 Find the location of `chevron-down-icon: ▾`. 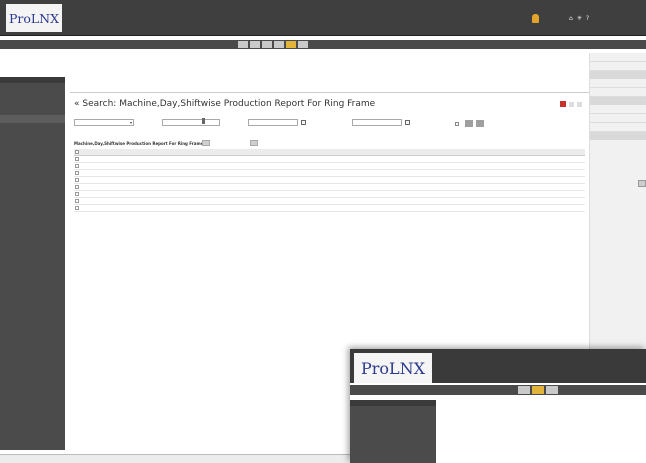

chevron-down-icon: ▾ is located at coordinates (131, 122).